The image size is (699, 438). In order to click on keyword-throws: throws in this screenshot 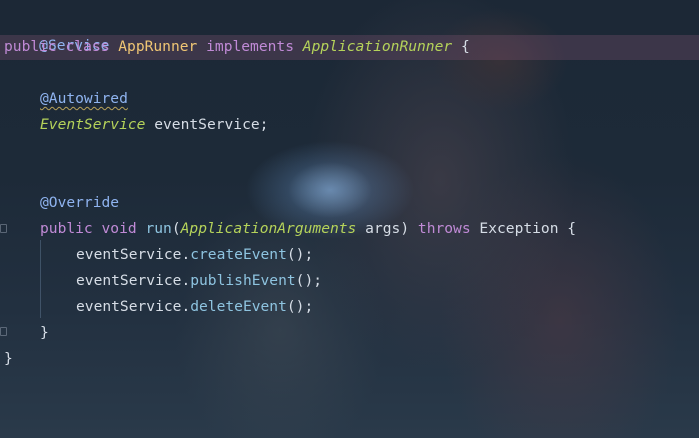, I will do `click(444, 228)`.